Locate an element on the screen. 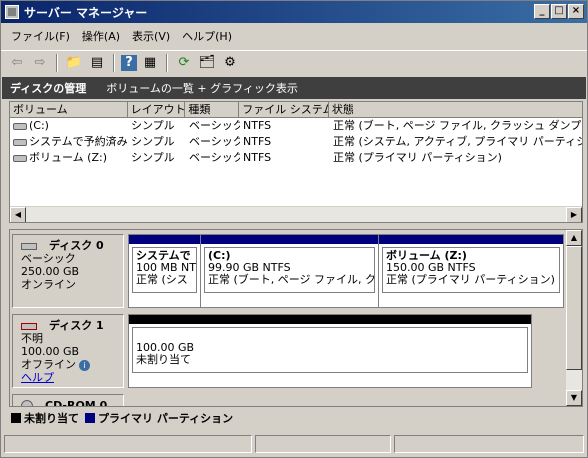 The image size is (588, 458). disk-0-info: ディスク 0 ベーシック 250.00 GB オンライン is located at coordinates (68, 271).